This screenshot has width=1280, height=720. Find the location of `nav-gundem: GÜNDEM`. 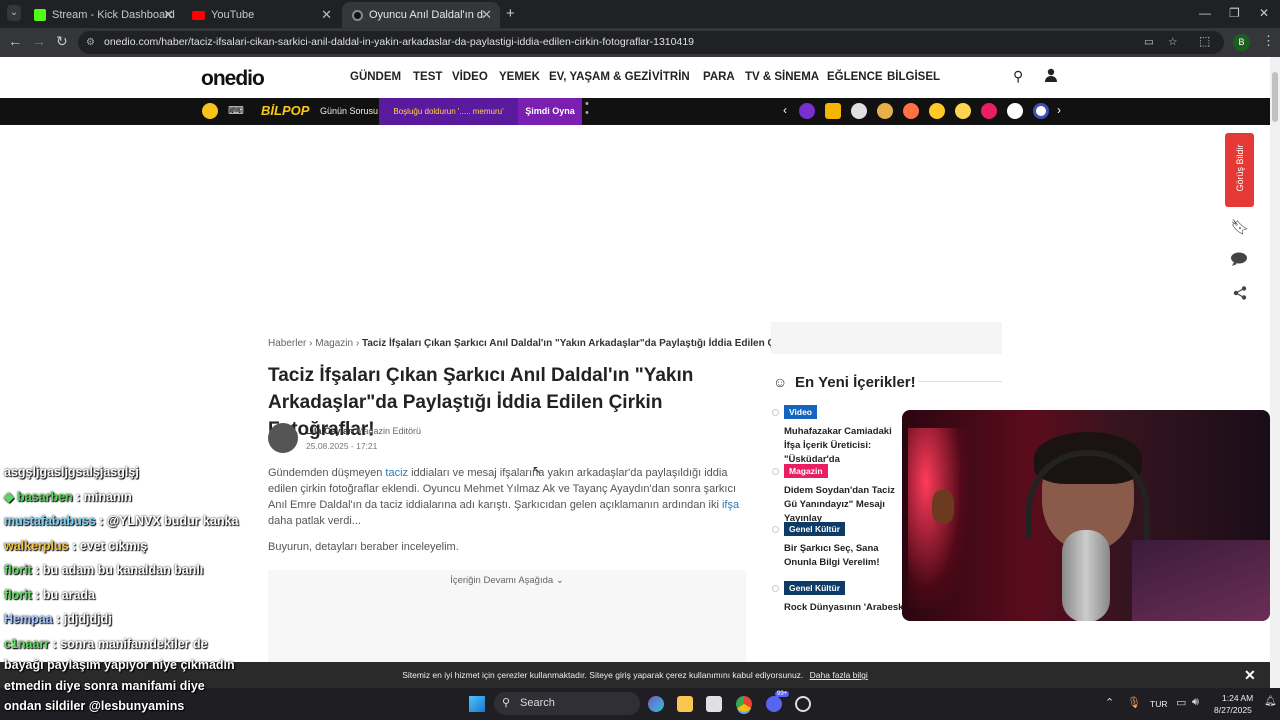

nav-gundem: GÜNDEM is located at coordinates (375, 77).